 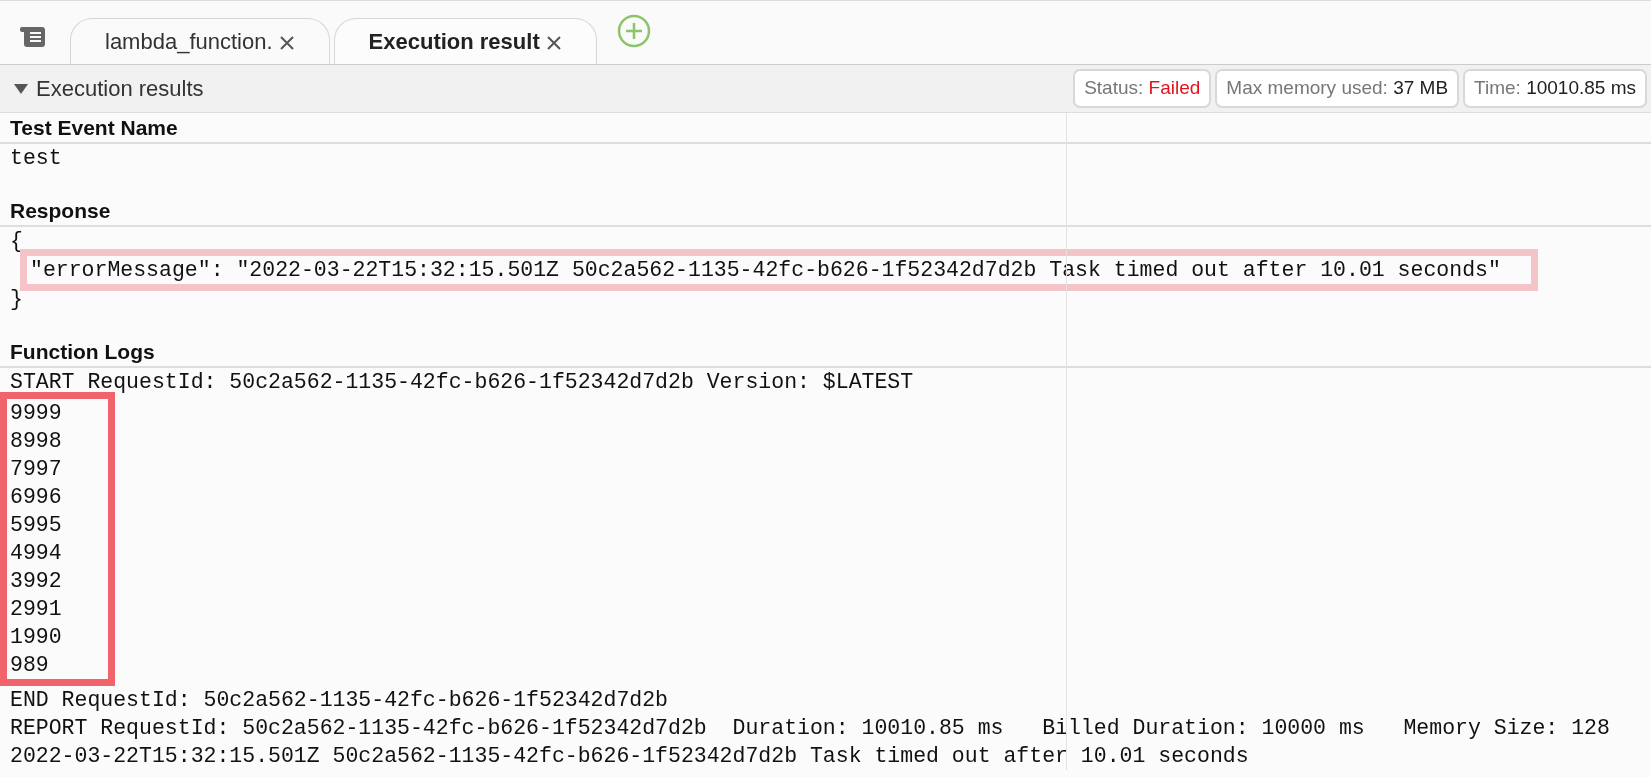 I want to click on collapse-caret-icon, so click(x=21, y=88).